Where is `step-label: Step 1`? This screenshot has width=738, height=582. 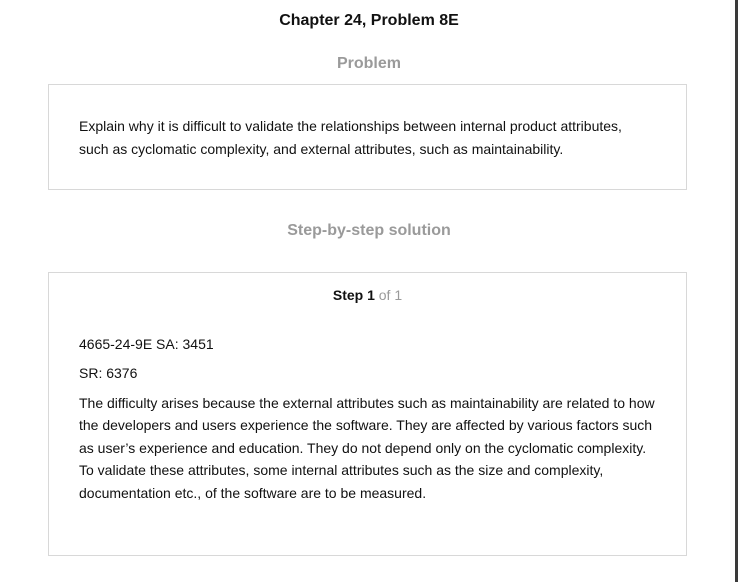
step-label: Step 1 is located at coordinates (353, 295).